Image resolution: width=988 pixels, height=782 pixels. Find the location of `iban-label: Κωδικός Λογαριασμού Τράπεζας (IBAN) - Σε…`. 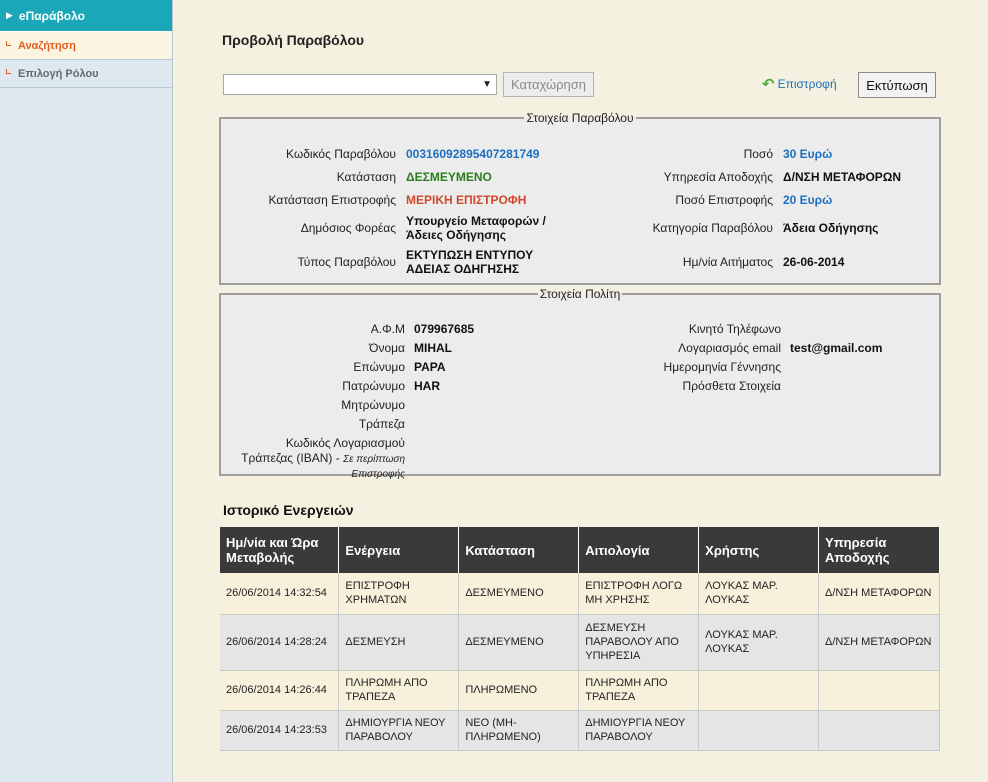

iban-label: Κωδικός Λογαριασμού Τράπεζας (IBAN) - Σε… is located at coordinates (323, 459).